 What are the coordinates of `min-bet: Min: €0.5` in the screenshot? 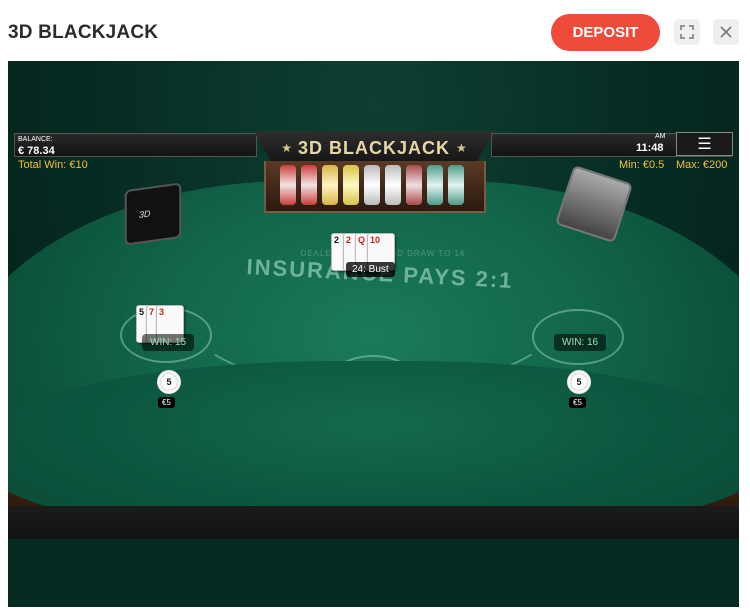 It's located at (642, 165).